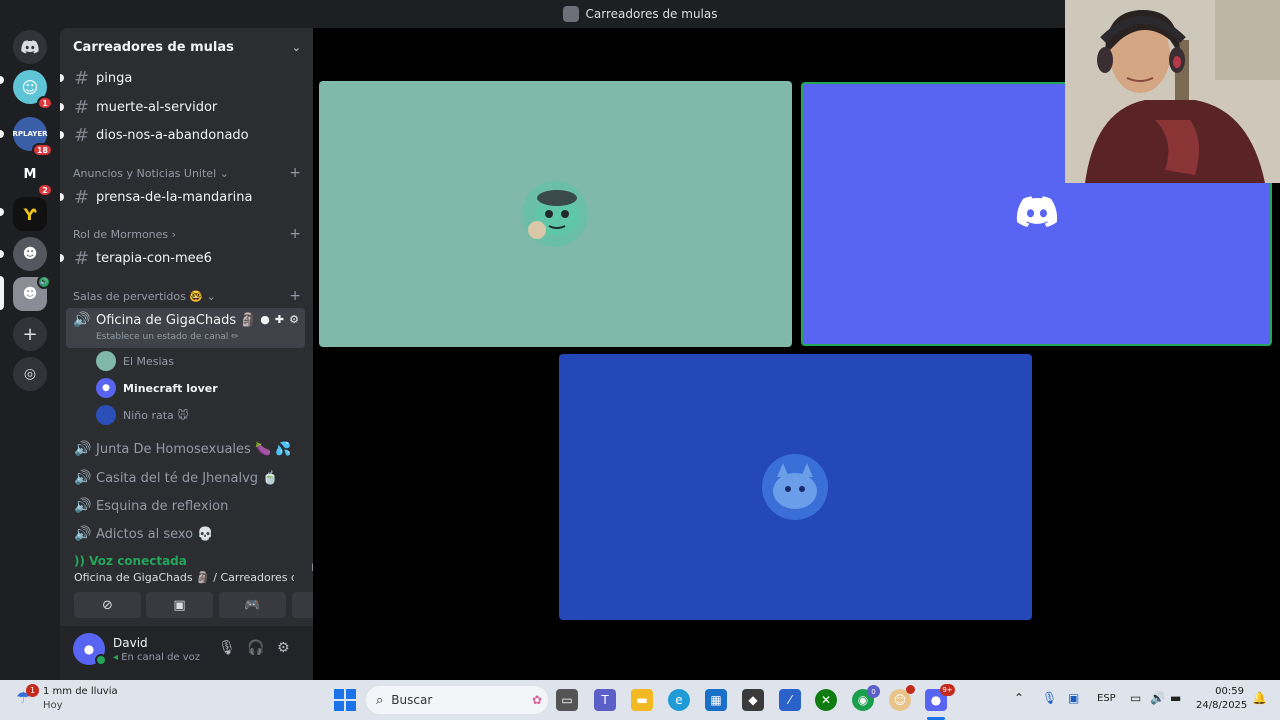 This screenshot has height=720, width=1280. I want to click on flamingo-icon: ✿, so click(536, 700).